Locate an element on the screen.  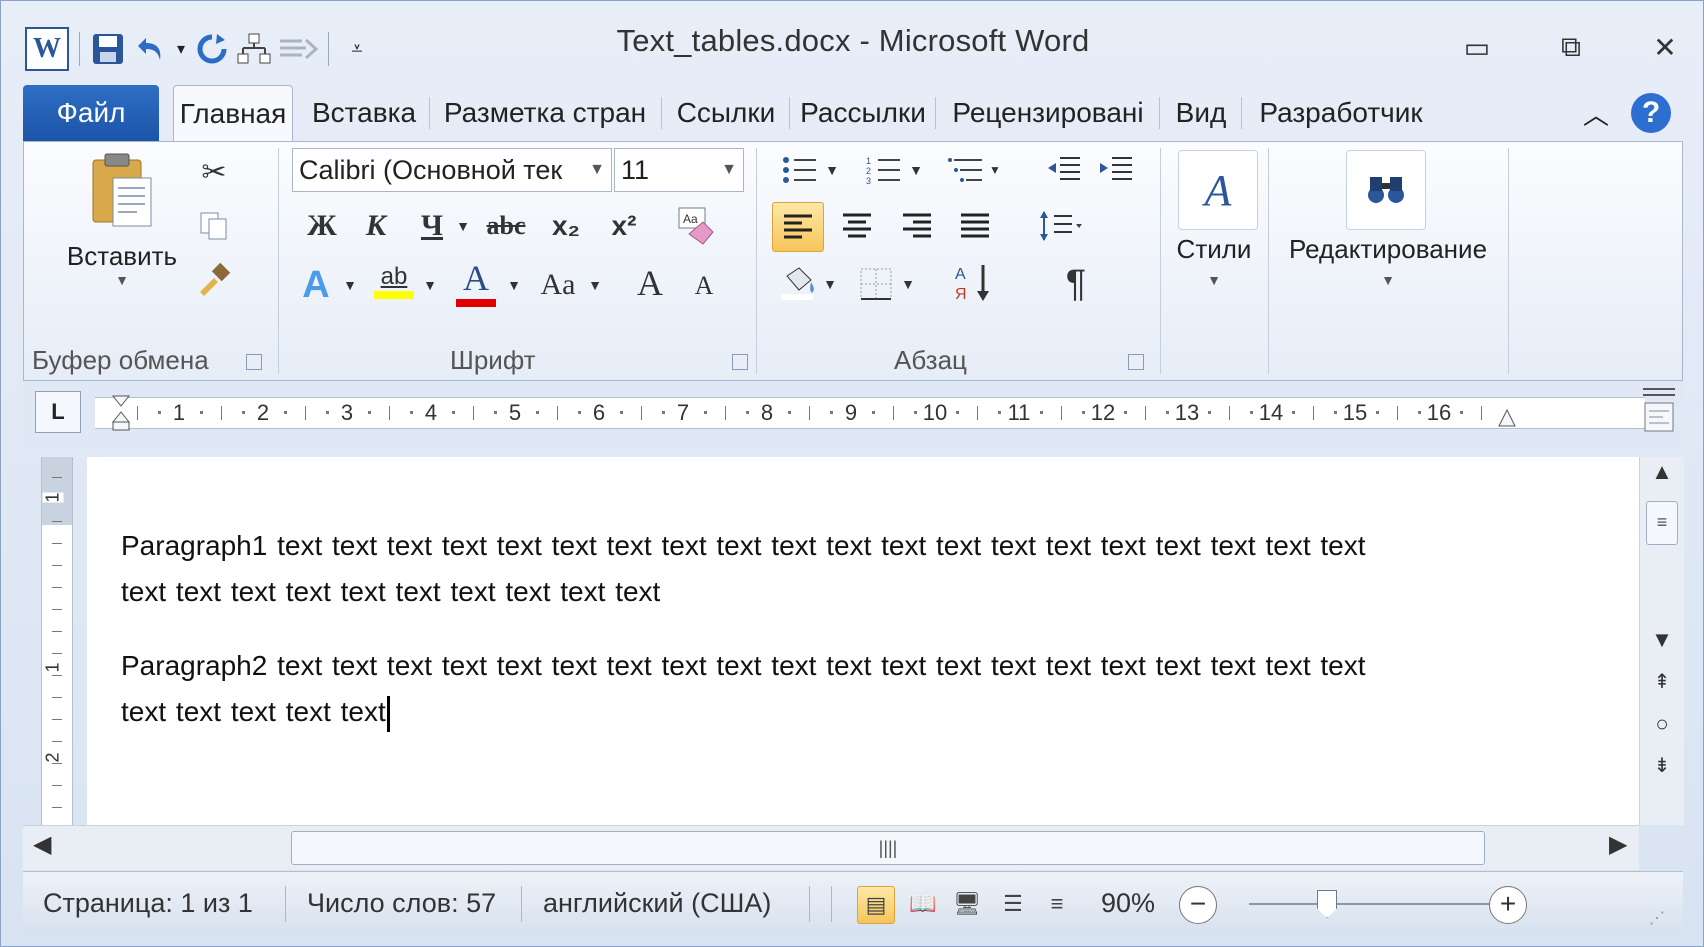
horizontal-scroll-thumb: |||| is located at coordinates (888, 848).